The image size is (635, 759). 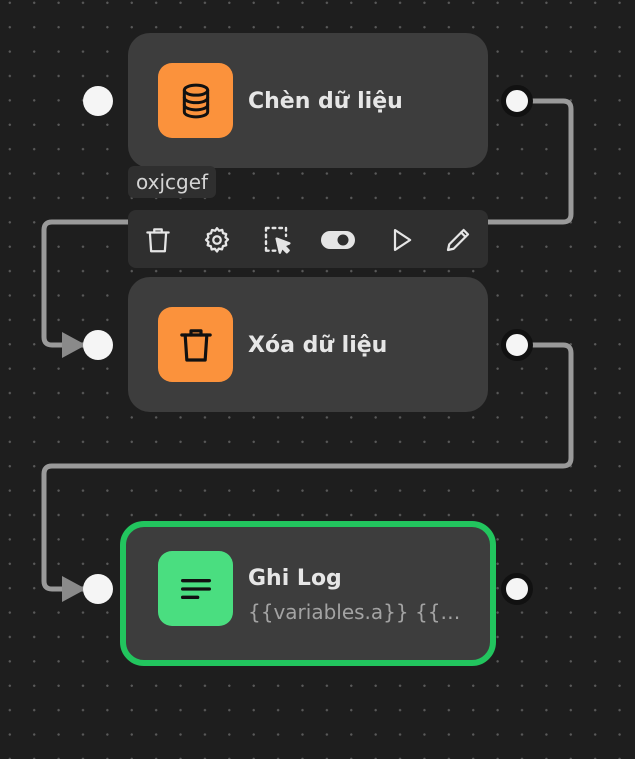 I want to click on node-delete-data: Xóa dữ liệu, so click(x=308, y=344).